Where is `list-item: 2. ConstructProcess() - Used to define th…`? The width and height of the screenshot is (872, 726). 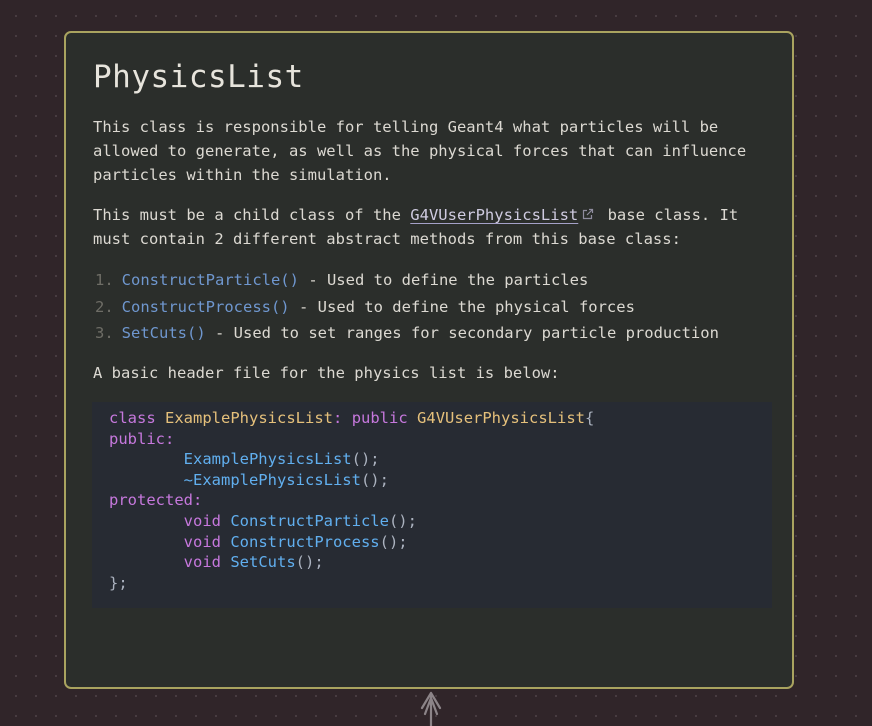
list-item: 2. ConstructProcess() - Used to define th… is located at coordinates (407, 307).